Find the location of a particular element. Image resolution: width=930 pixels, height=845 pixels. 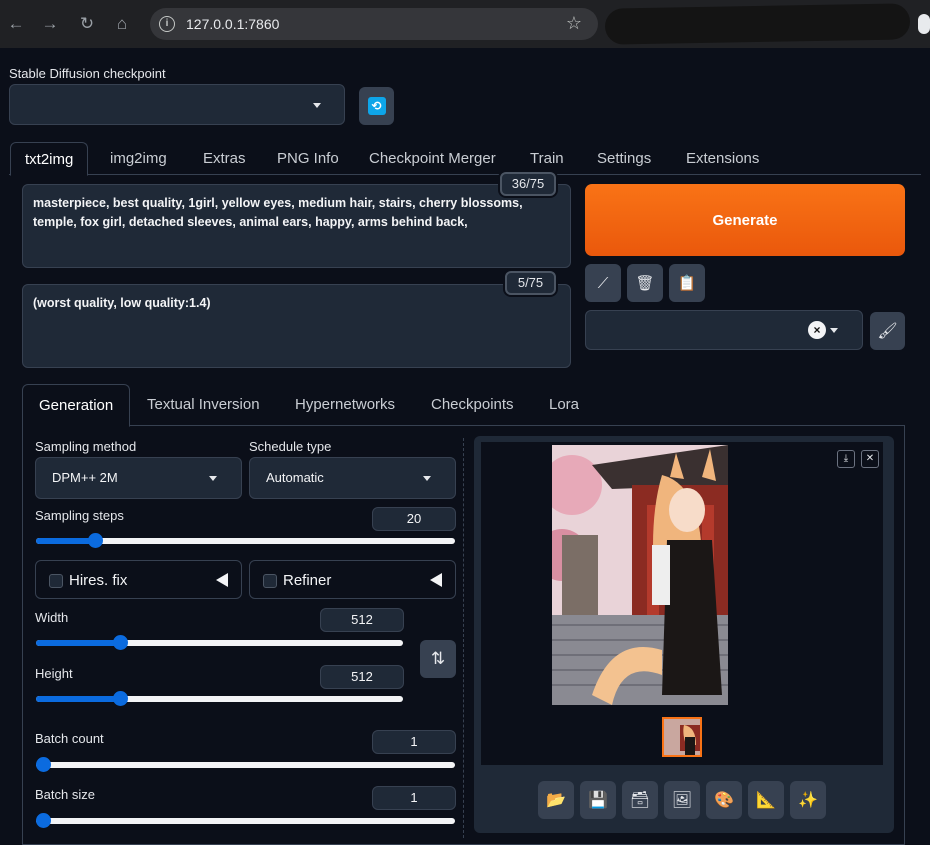

tab-img2img: img2img is located at coordinates (138, 158).